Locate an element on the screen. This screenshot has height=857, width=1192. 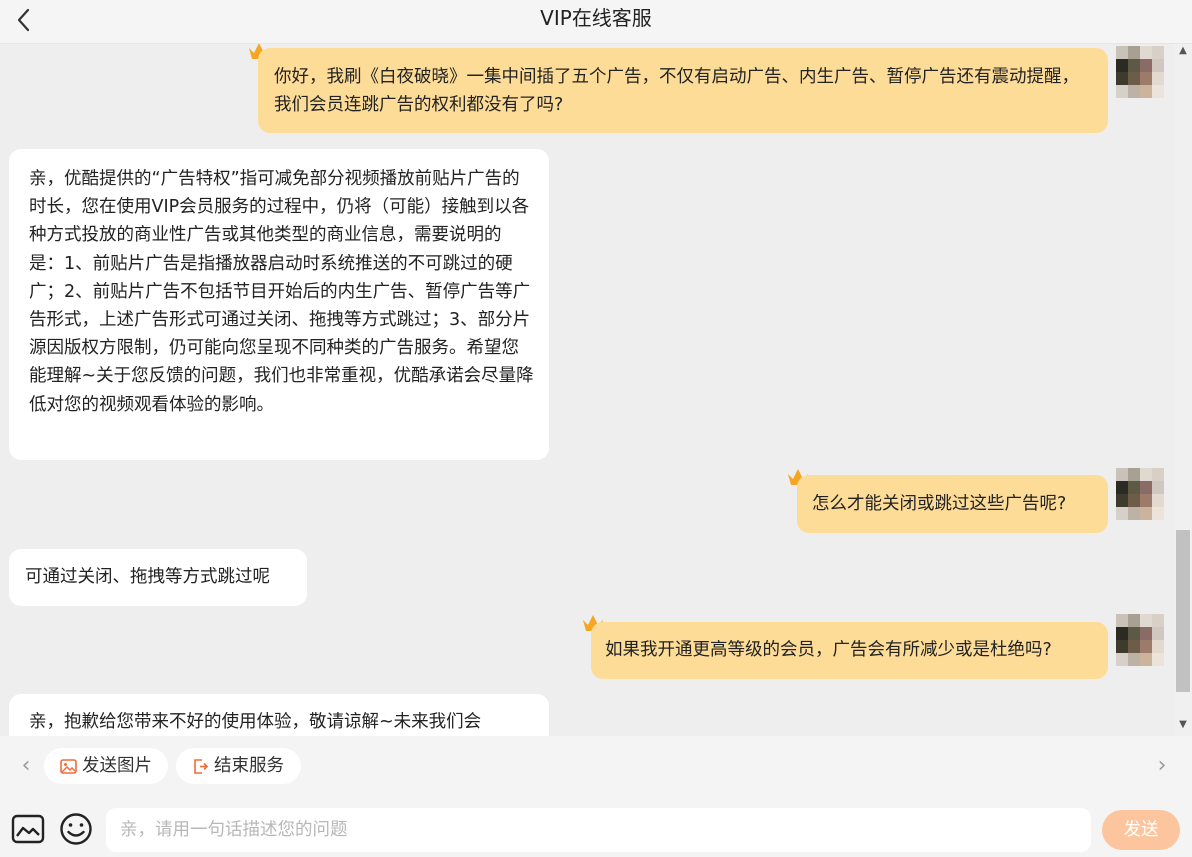
input-bar: 发送 is located at coordinates (596, 827).